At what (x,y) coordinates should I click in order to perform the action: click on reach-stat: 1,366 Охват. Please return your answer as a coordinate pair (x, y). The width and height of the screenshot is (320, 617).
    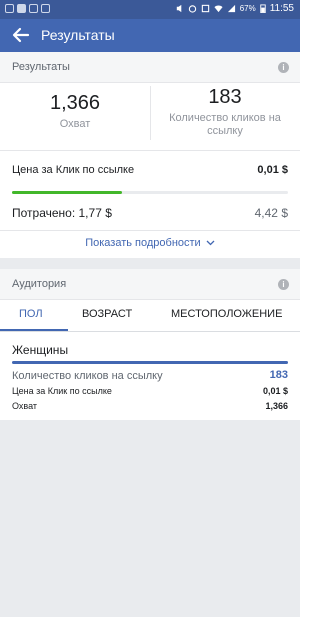
    Looking at the image, I should click on (75, 111).